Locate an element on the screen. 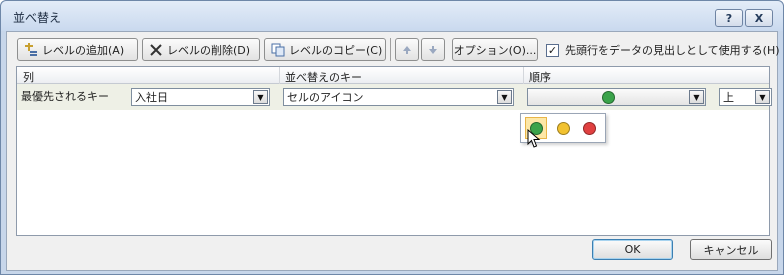  cancel-button: キャンセル is located at coordinates (731, 249).